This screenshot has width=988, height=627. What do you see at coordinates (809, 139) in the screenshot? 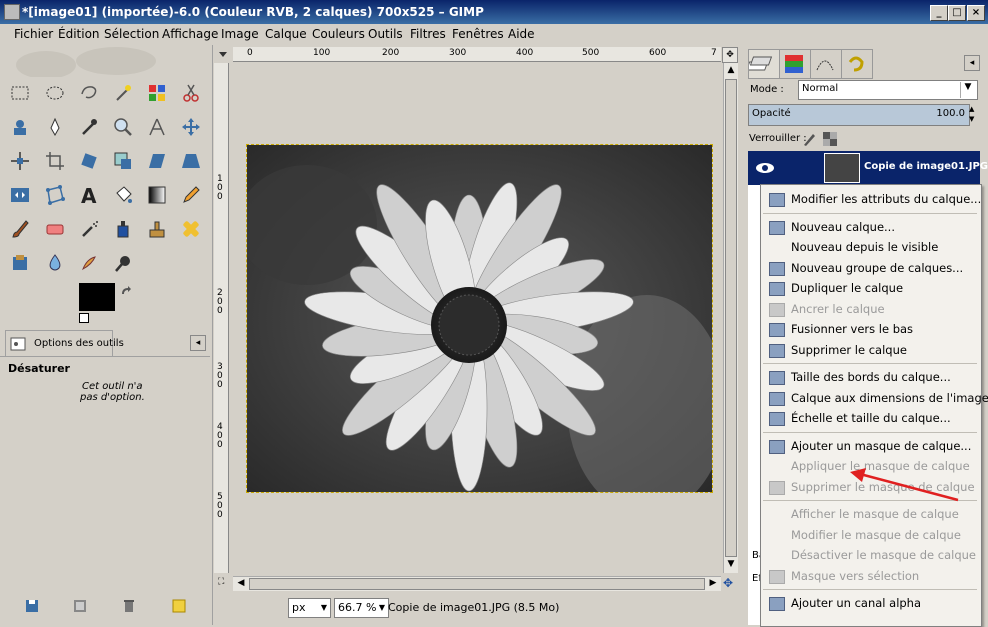
I see `lock-pixels-icon` at bounding box center [809, 139].